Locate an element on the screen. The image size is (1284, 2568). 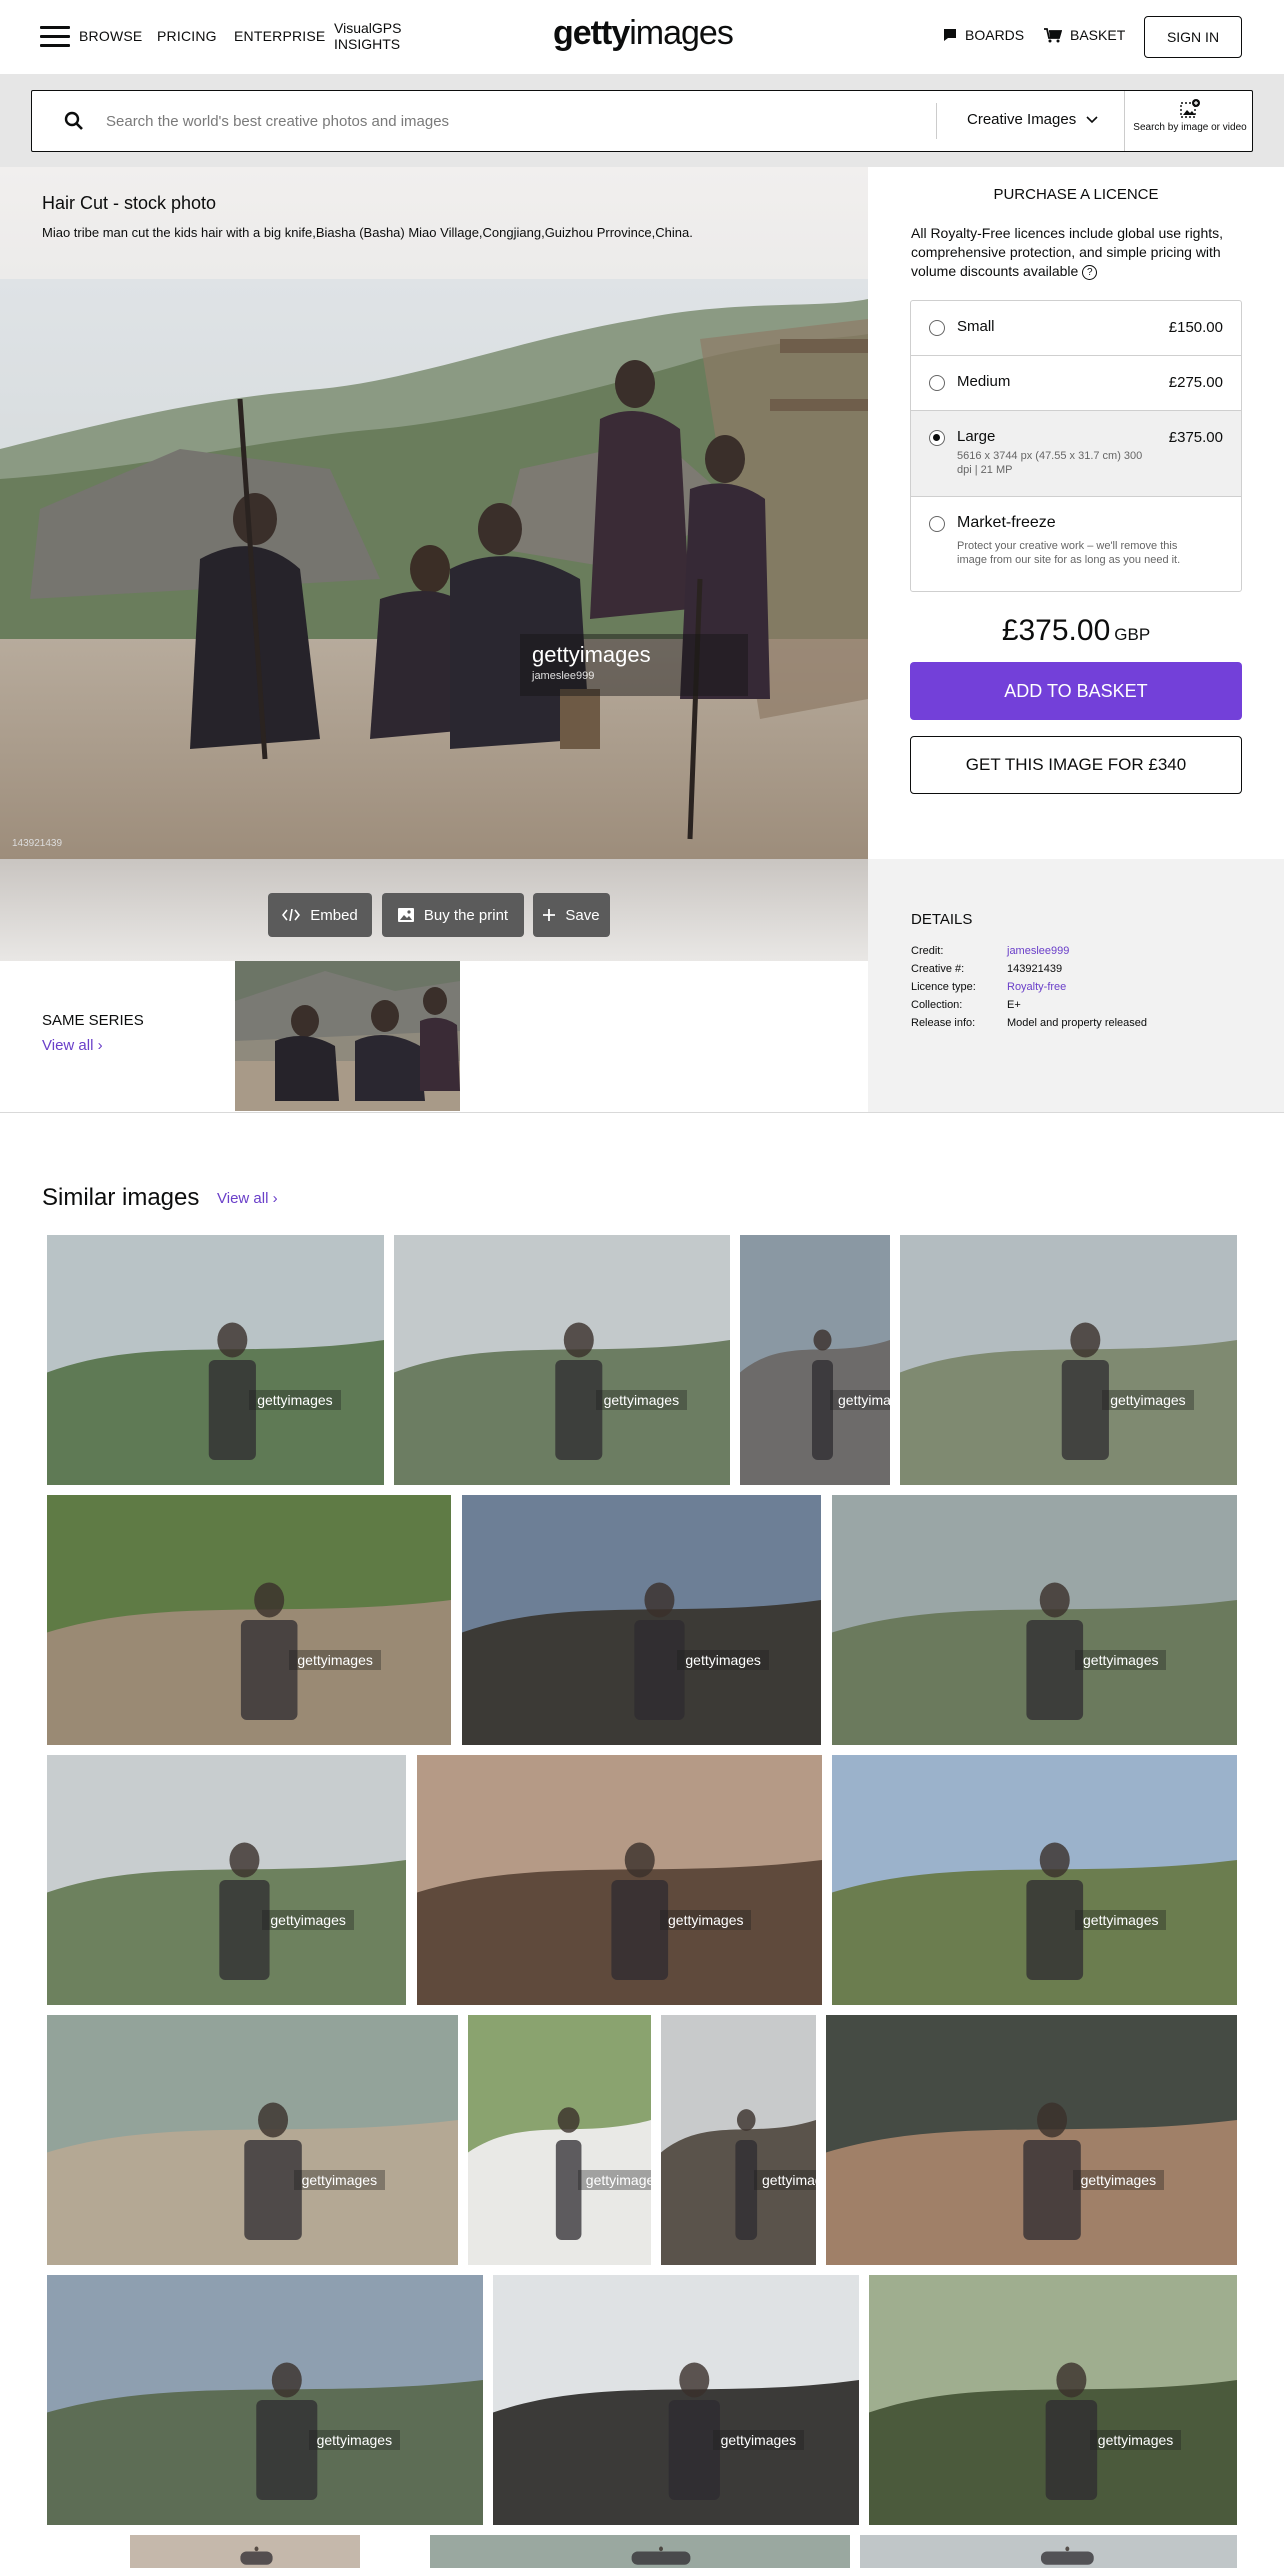
similar-images-heading: Similar images is located at coordinates (121, 1197).